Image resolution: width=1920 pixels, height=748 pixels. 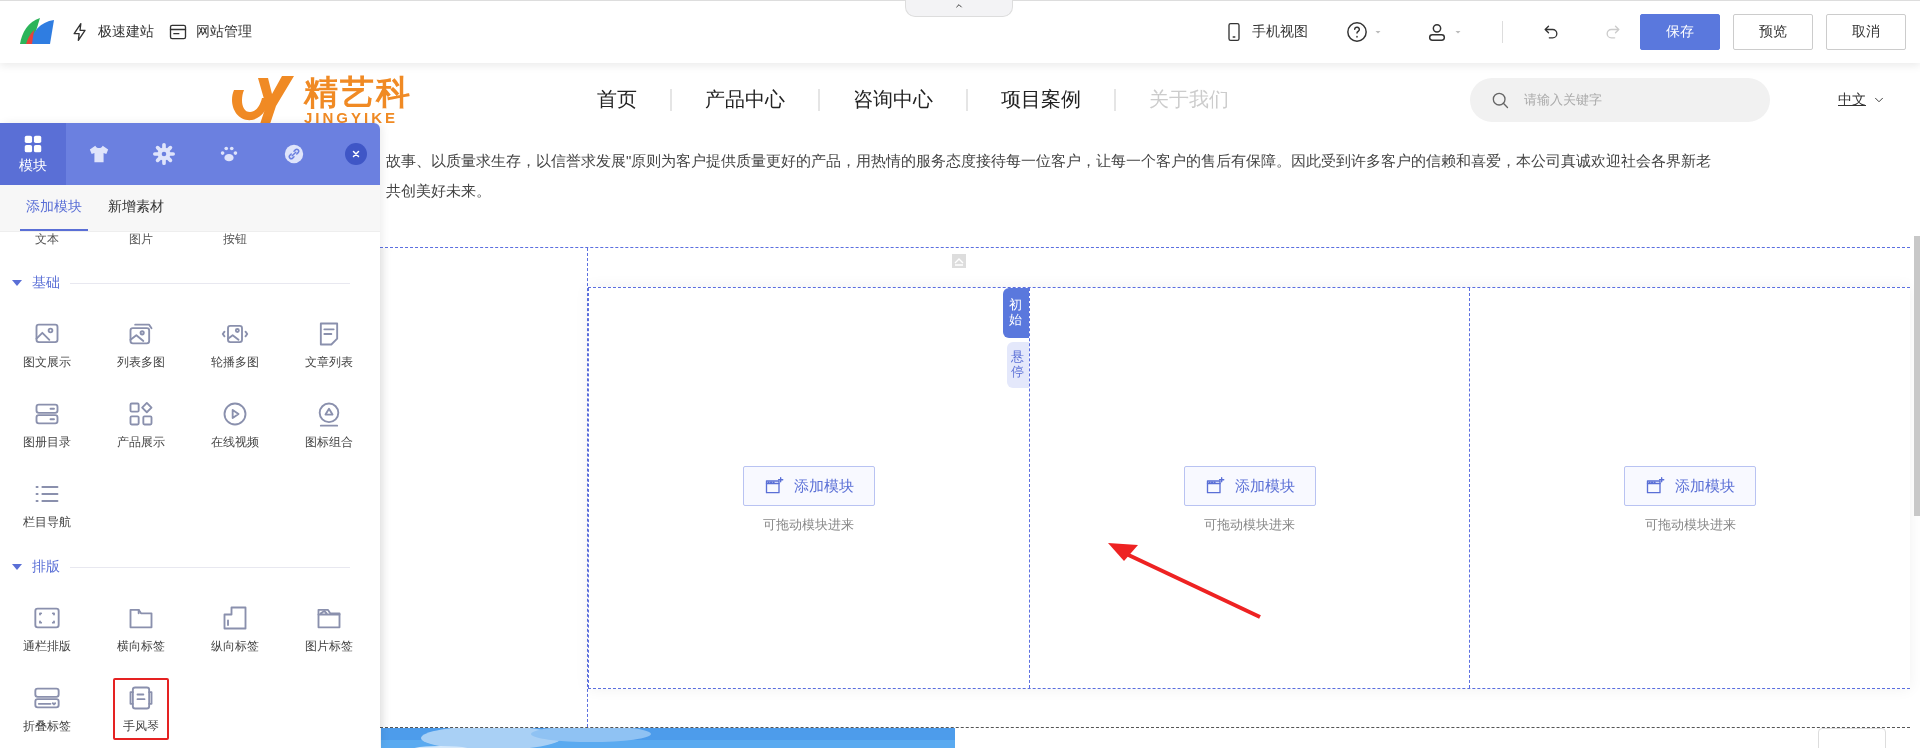 I want to click on mobile-view-link: 手机视图, so click(x=1280, y=32).